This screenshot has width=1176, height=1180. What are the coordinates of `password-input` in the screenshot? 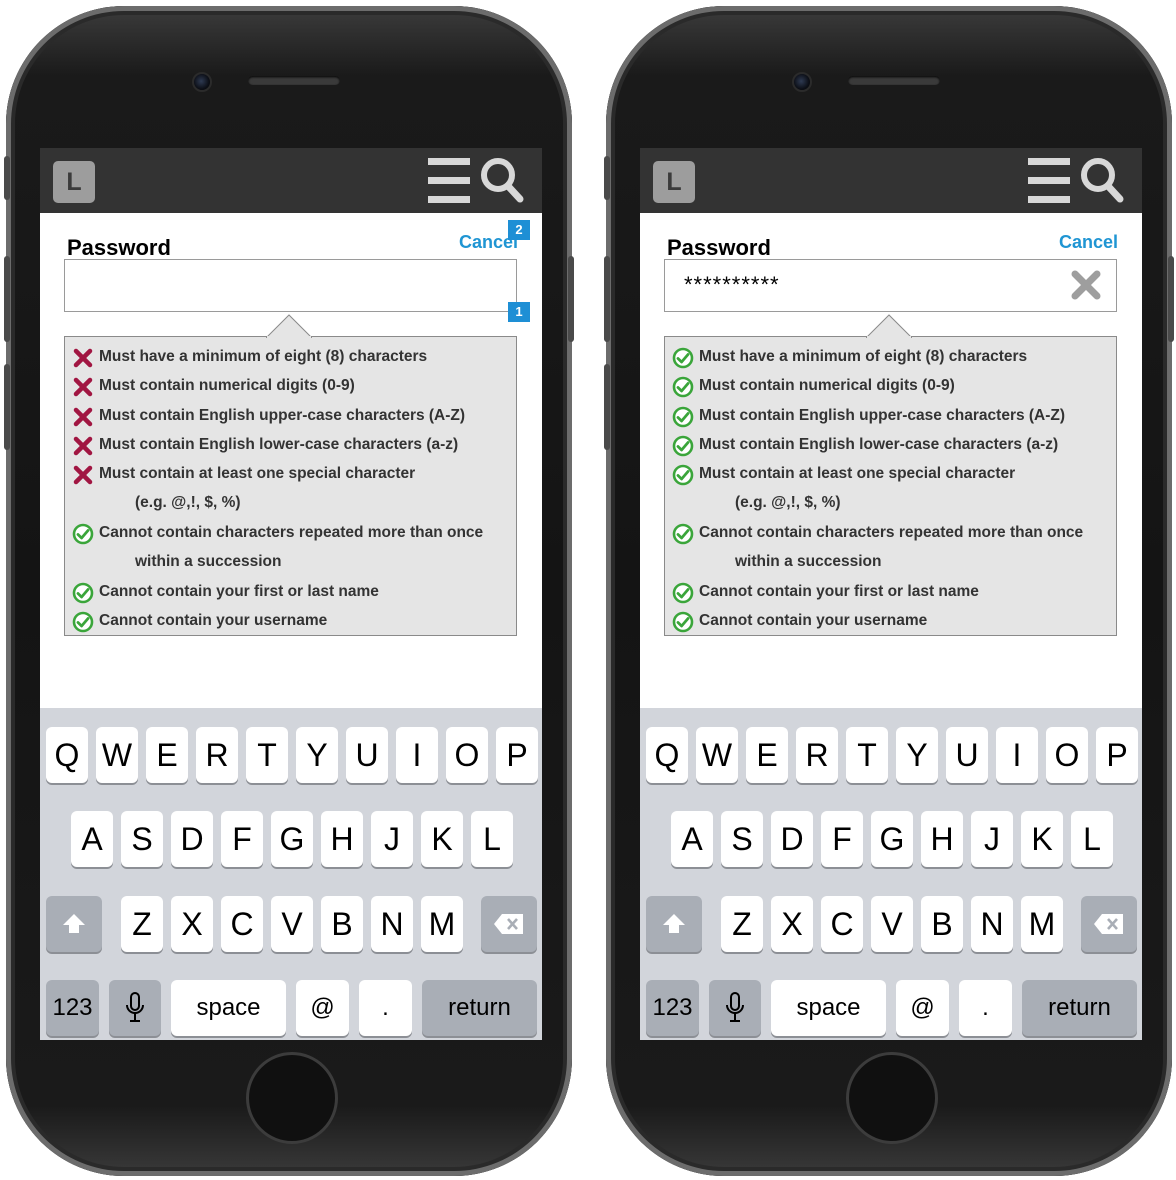 It's located at (290, 285).